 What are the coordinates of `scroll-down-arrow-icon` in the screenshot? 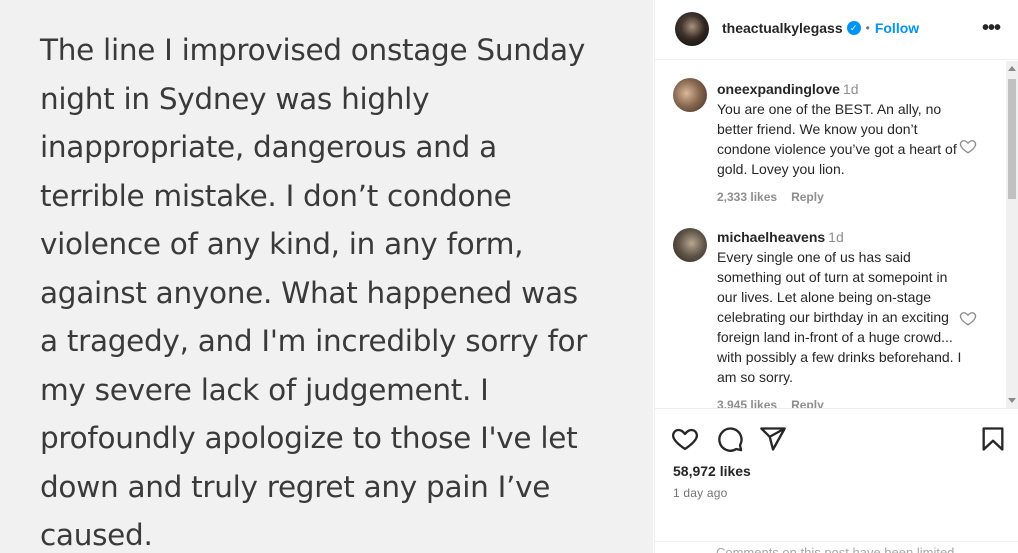 It's located at (1012, 400).